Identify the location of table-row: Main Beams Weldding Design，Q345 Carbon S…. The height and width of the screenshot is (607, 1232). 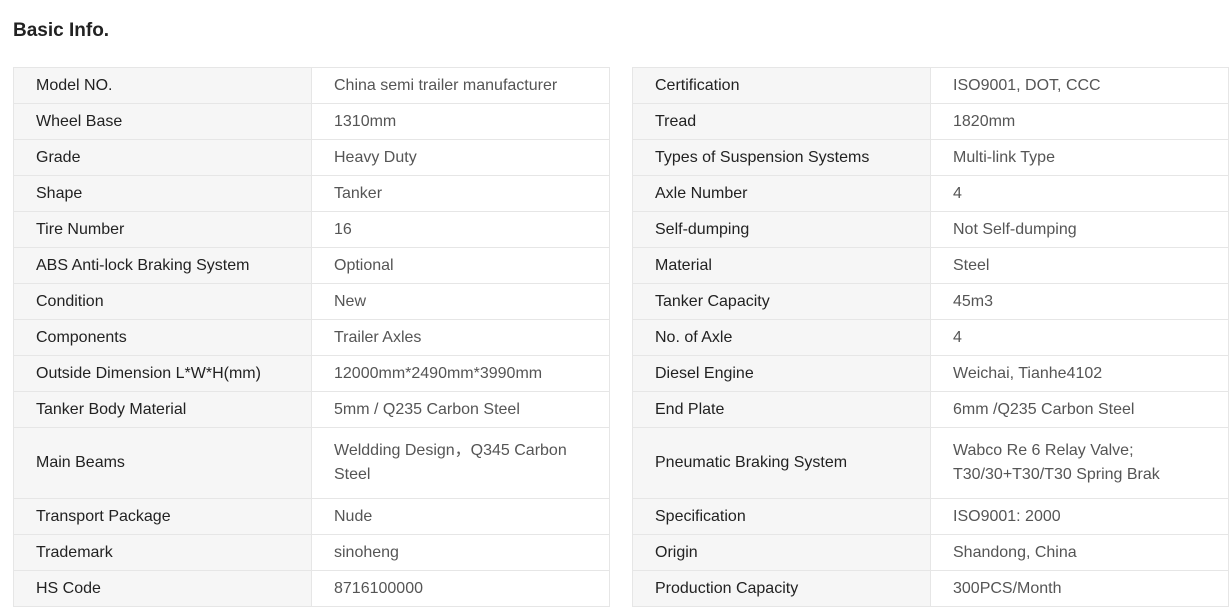
(311, 463).